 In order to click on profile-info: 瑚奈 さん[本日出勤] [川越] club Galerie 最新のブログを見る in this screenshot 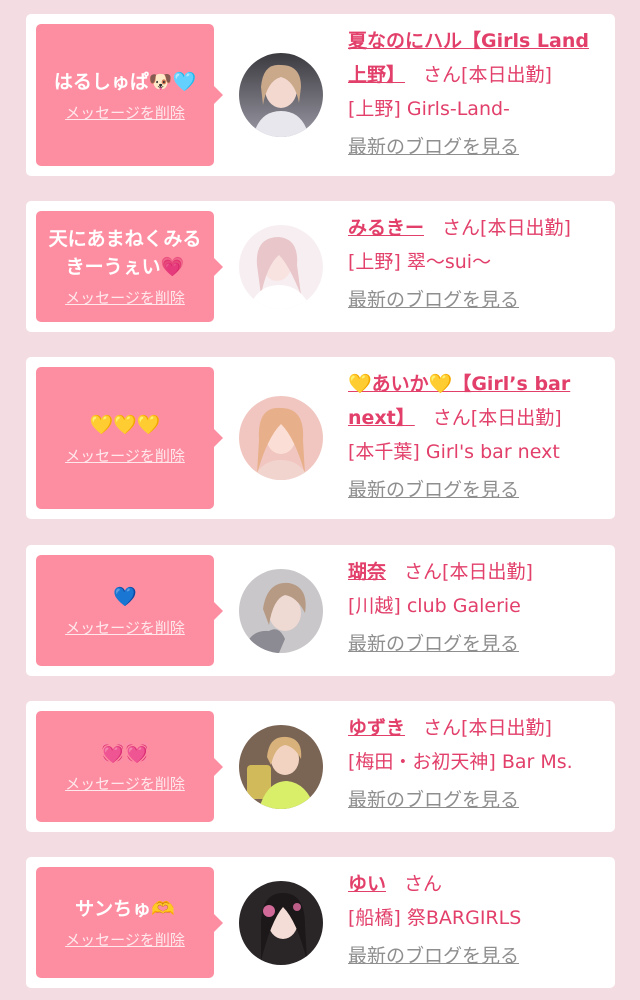, I will do `click(477, 608)`.